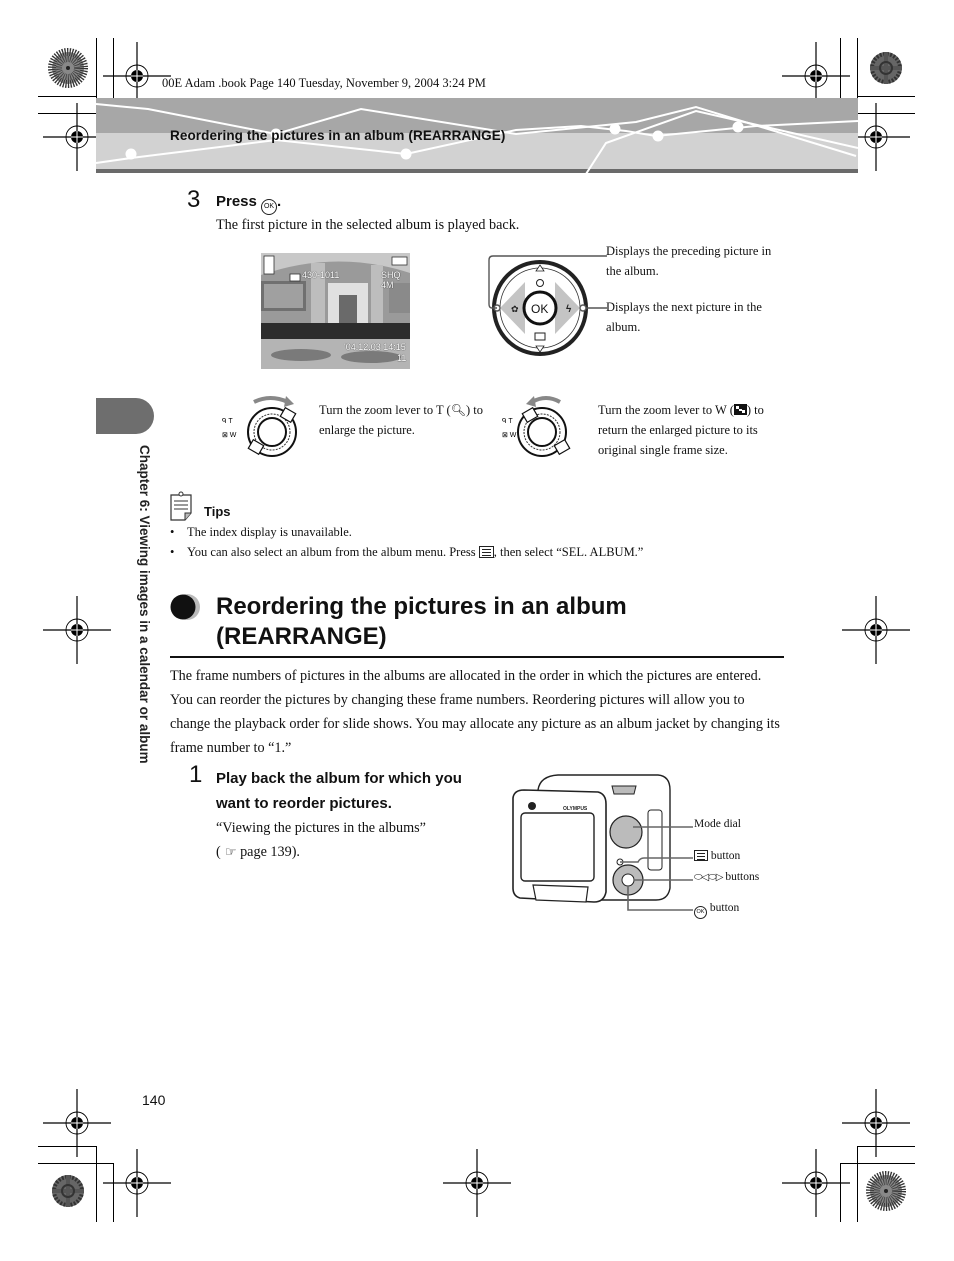 The image size is (954, 1261). What do you see at coordinates (684, 317) in the screenshot?
I see `callout-next-picture: Displays the next picture in the album.` at bounding box center [684, 317].